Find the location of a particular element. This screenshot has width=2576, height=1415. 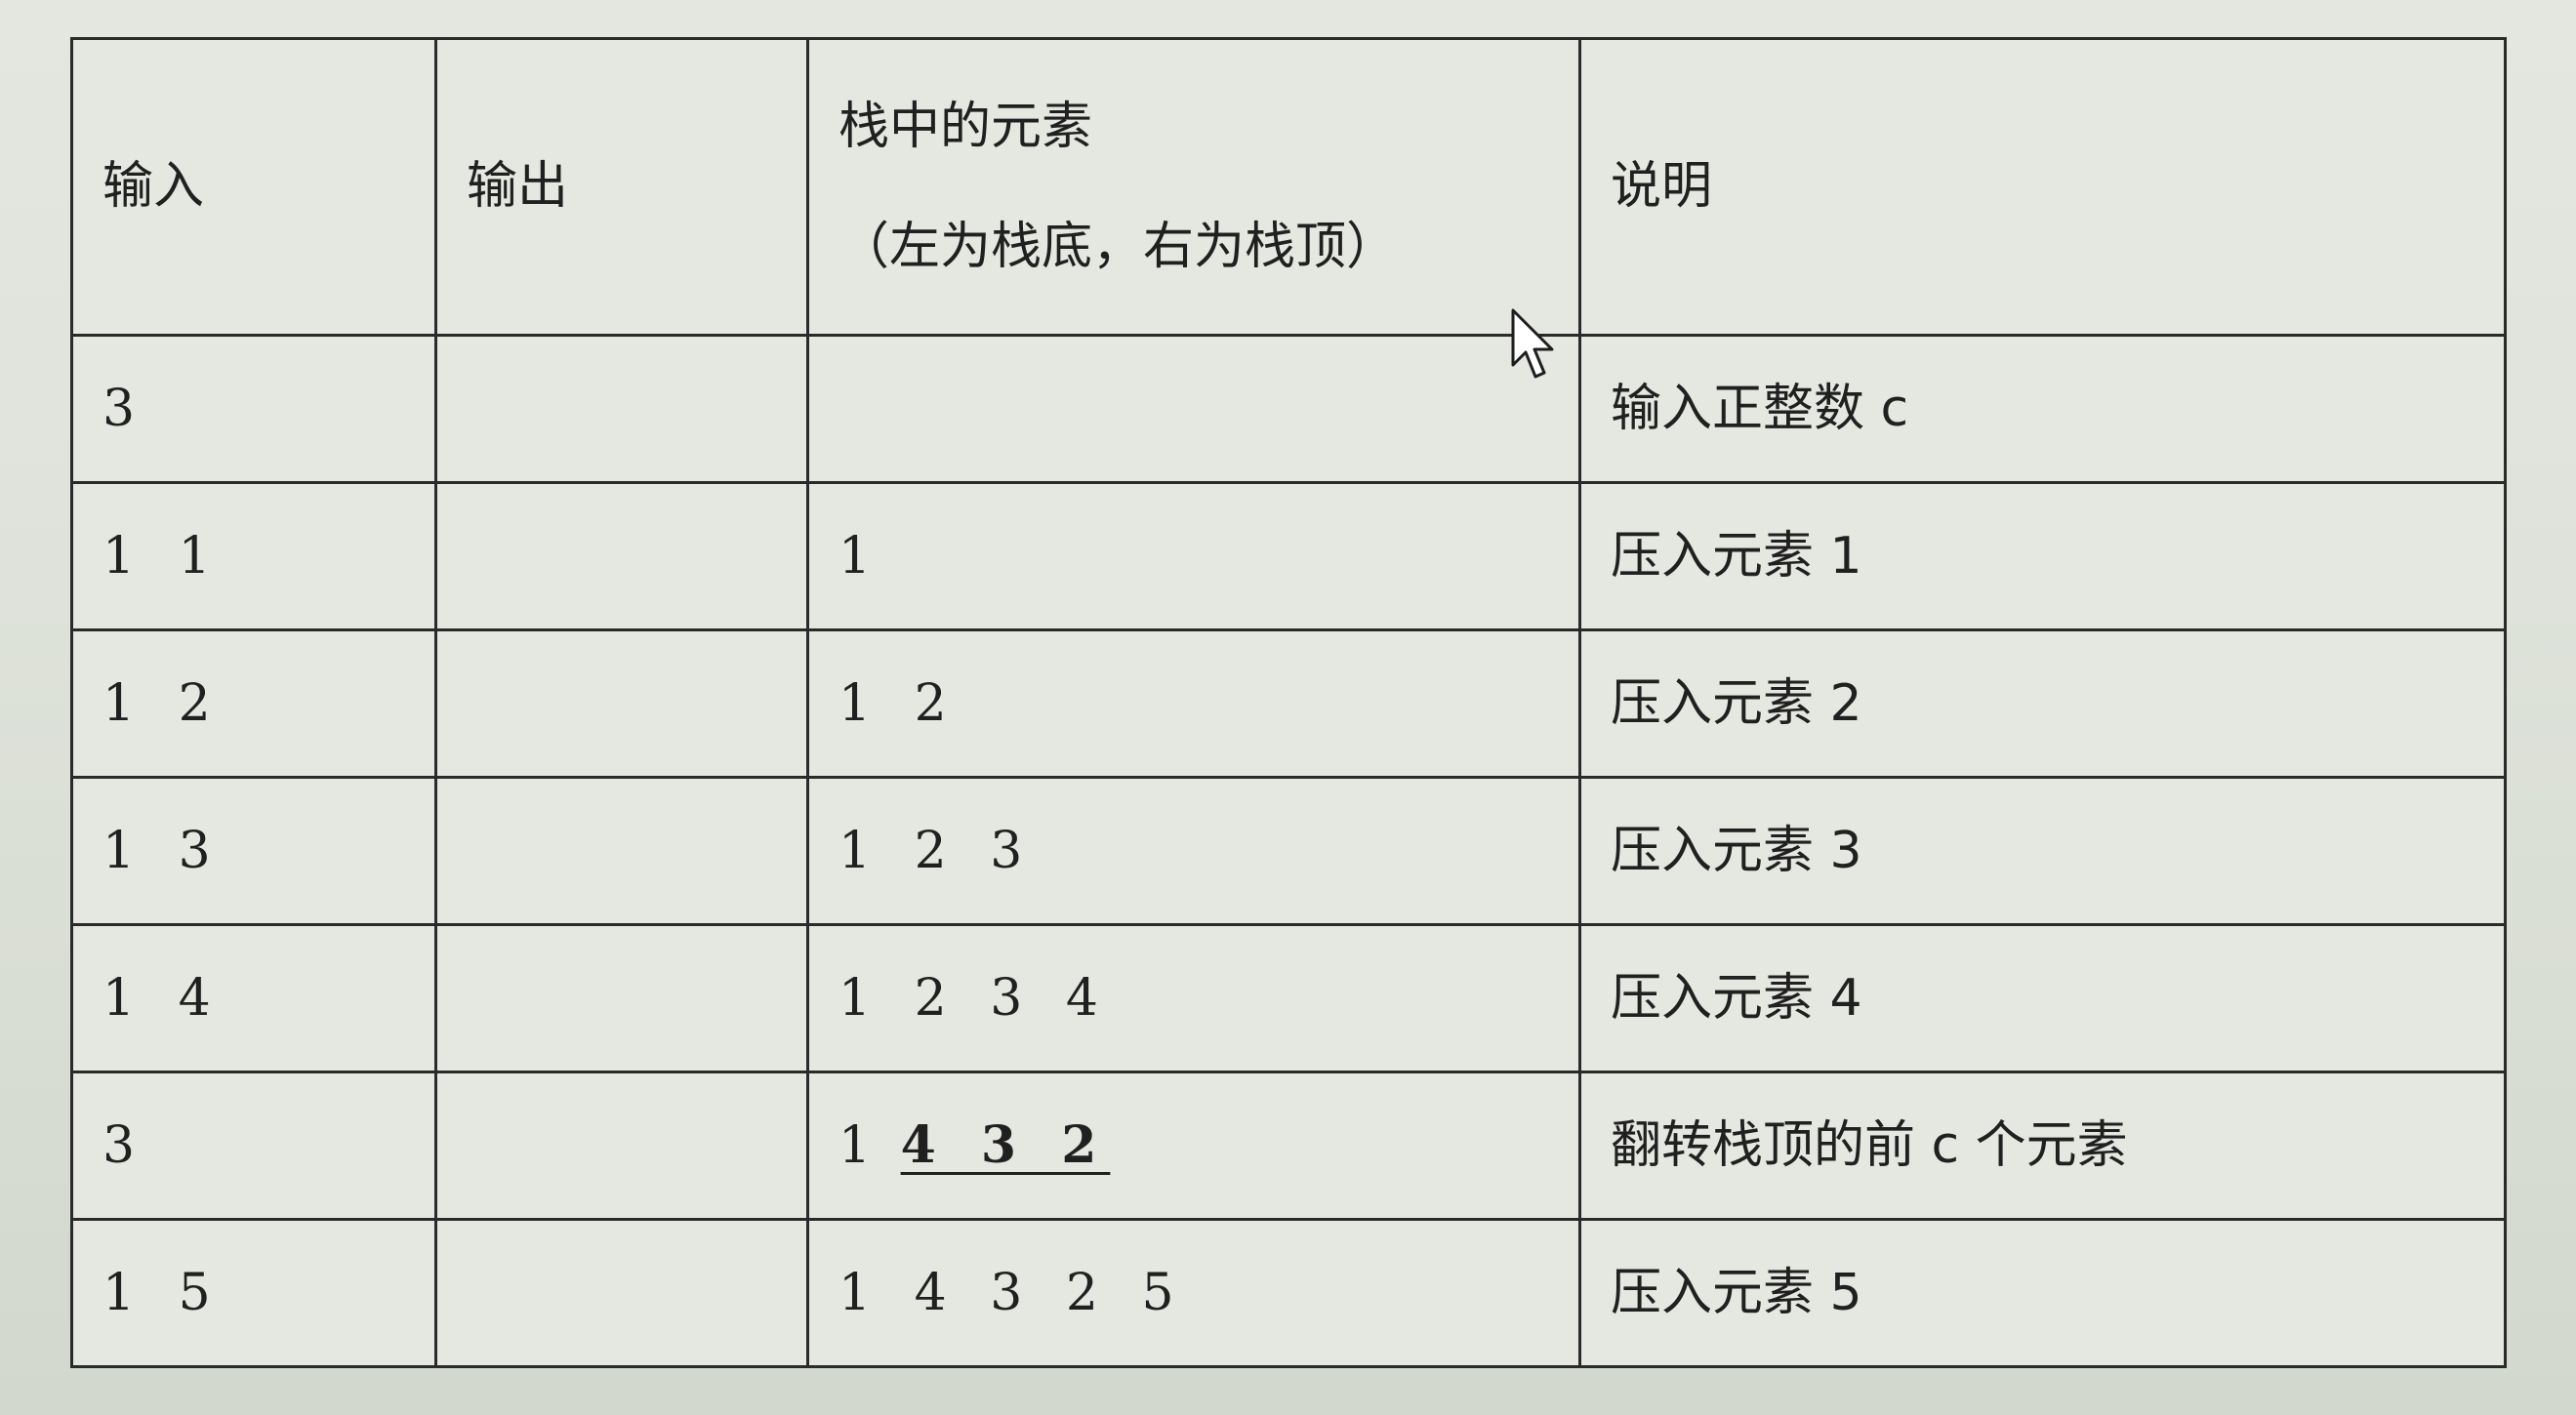

table-row: 1 1 1 压入元素 1 is located at coordinates (1288, 556).